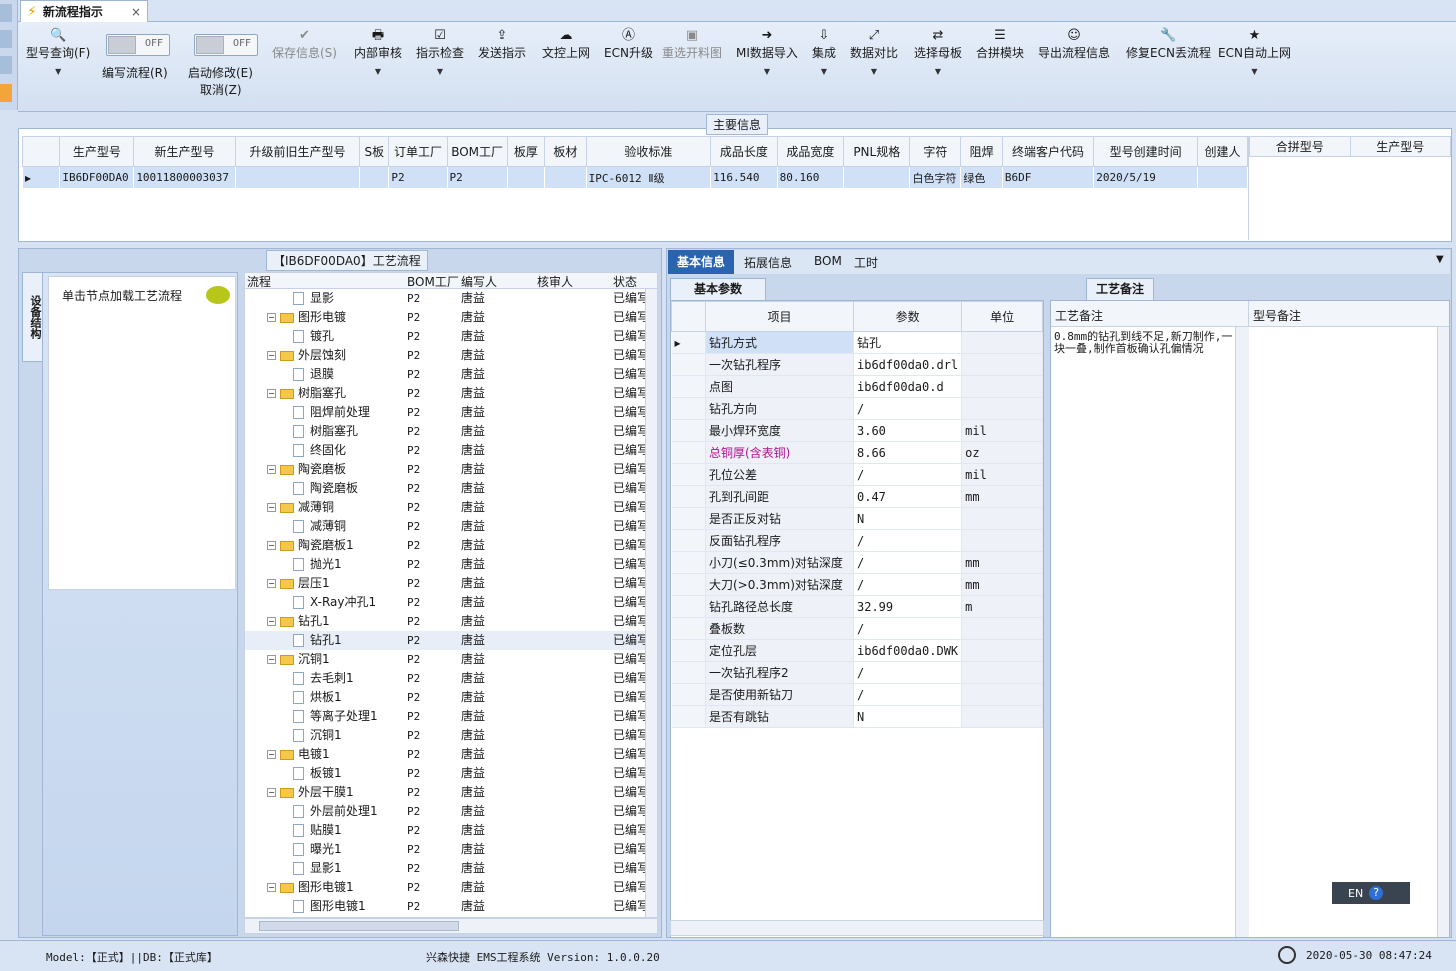 The height and width of the screenshot is (971, 1456). What do you see at coordinates (447, 773) in the screenshot?
I see `tree-row: 板镀1 P2 唐益 已编写` at bounding box center [447, 773].